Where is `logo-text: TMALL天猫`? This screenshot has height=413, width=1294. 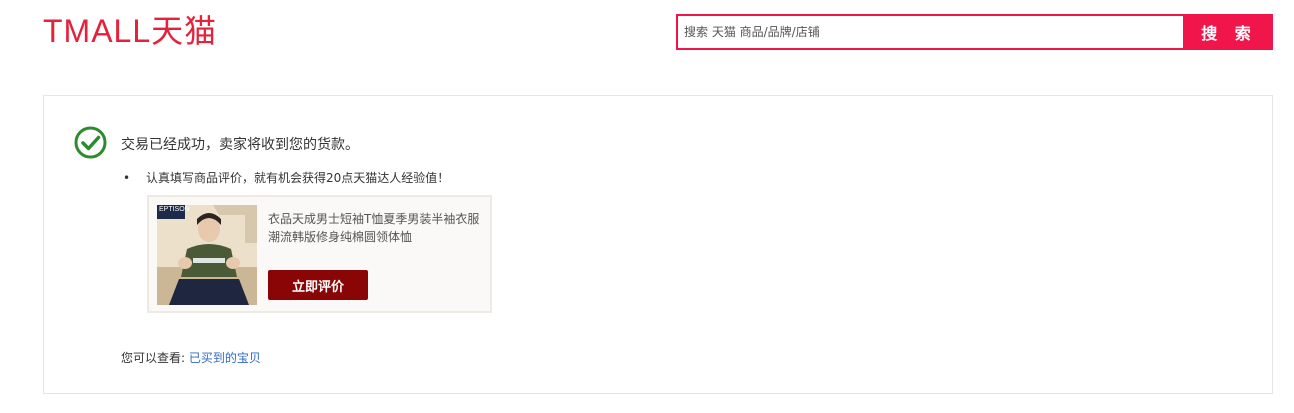
logo-text: TMALL天猫 is located at coordinates (130, 31).